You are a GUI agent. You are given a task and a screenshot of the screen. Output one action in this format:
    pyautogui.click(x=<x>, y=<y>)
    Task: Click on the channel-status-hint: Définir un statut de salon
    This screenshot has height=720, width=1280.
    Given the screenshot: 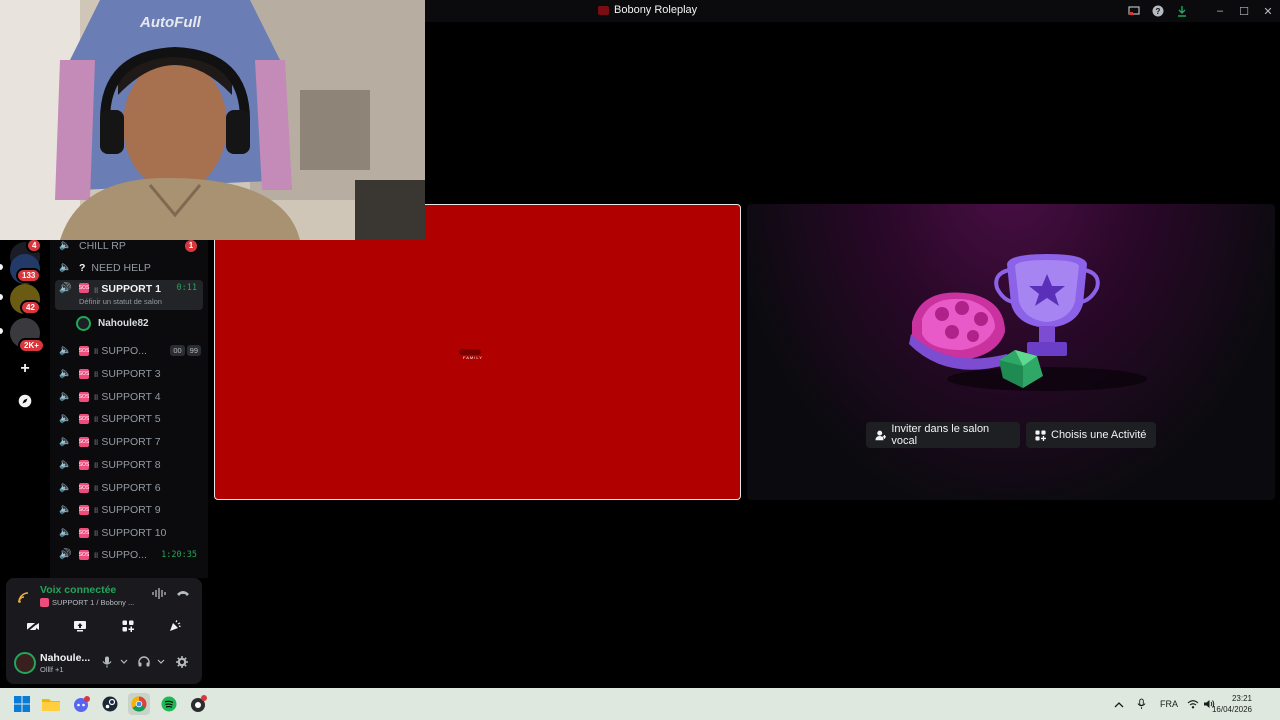 What is the action you would take?
    pyautogui.click(x=120, y=301)
    